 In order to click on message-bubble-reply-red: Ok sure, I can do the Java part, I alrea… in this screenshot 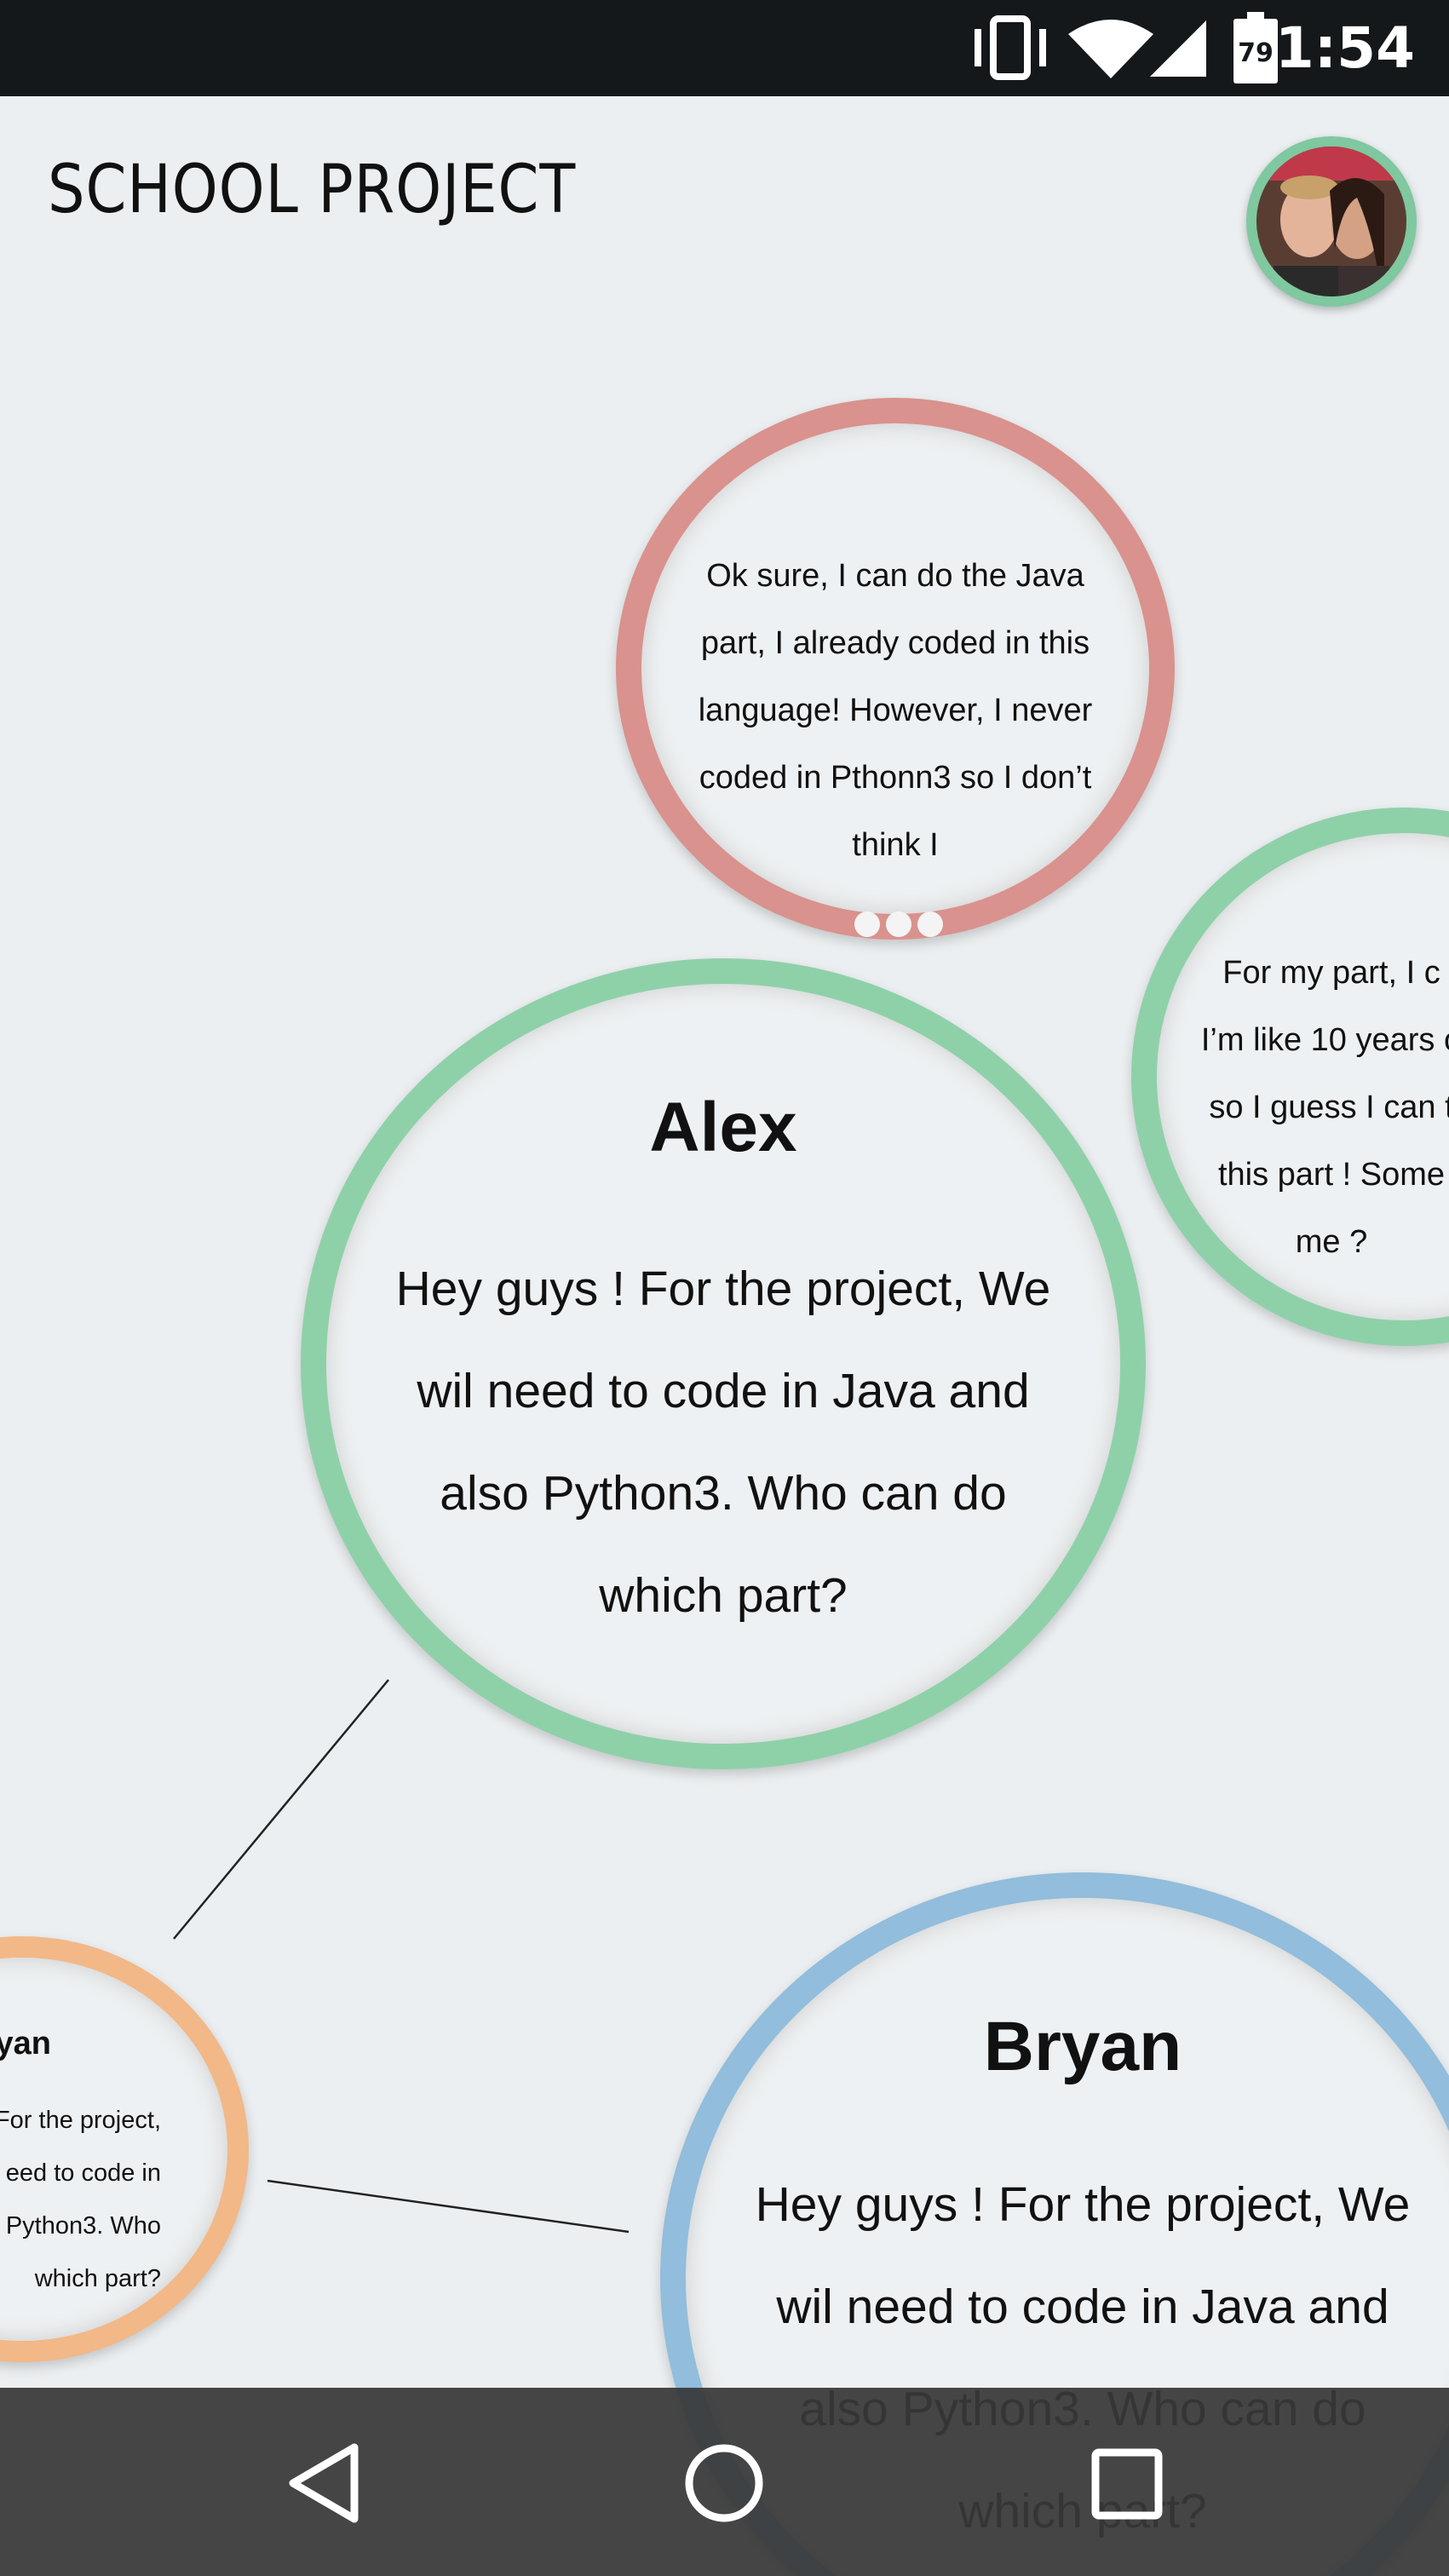, I will do `click(896, 669)`.